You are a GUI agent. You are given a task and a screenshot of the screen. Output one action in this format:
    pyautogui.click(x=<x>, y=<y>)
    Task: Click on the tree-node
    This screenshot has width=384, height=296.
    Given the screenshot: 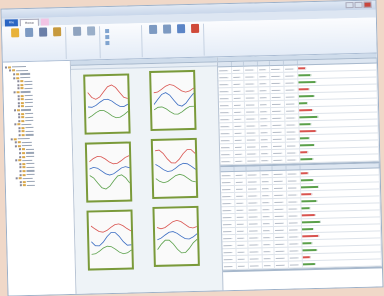 What is the action you would take?
    pyautogui.click(x=39, y=185)
    